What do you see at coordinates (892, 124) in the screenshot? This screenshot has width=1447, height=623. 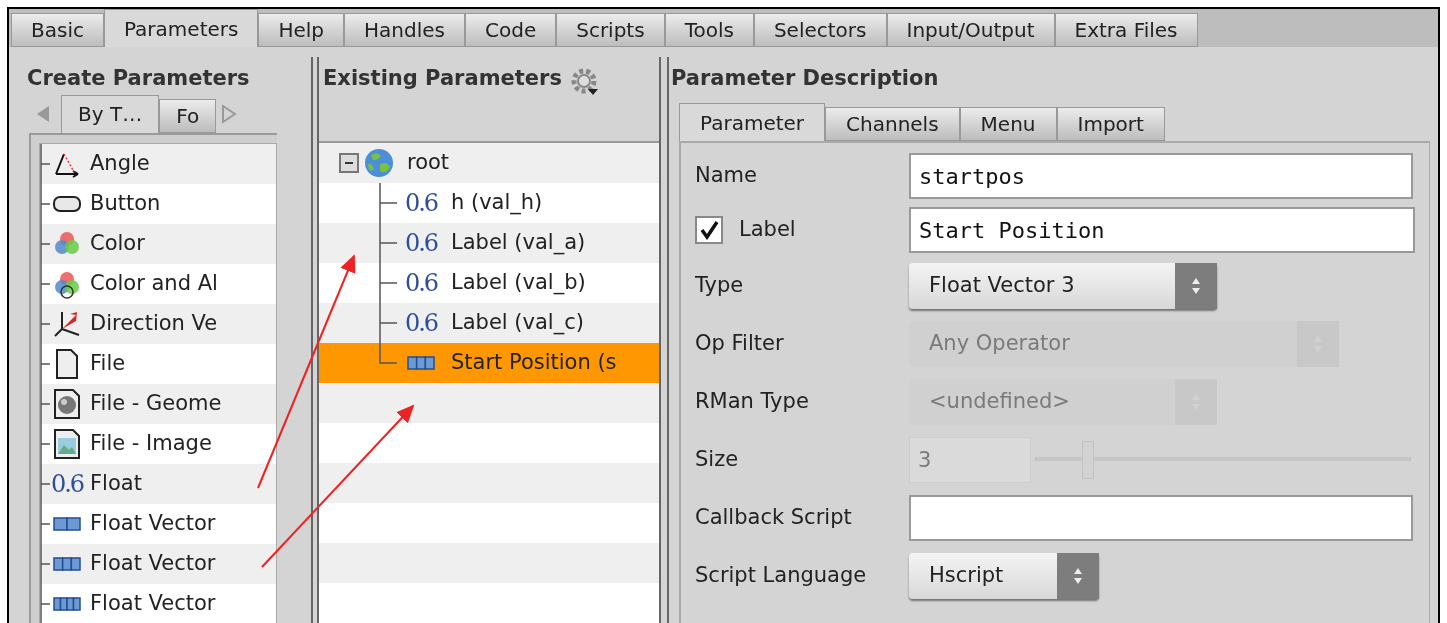 I see `tab: Channels` at bounding box center [892, 124].